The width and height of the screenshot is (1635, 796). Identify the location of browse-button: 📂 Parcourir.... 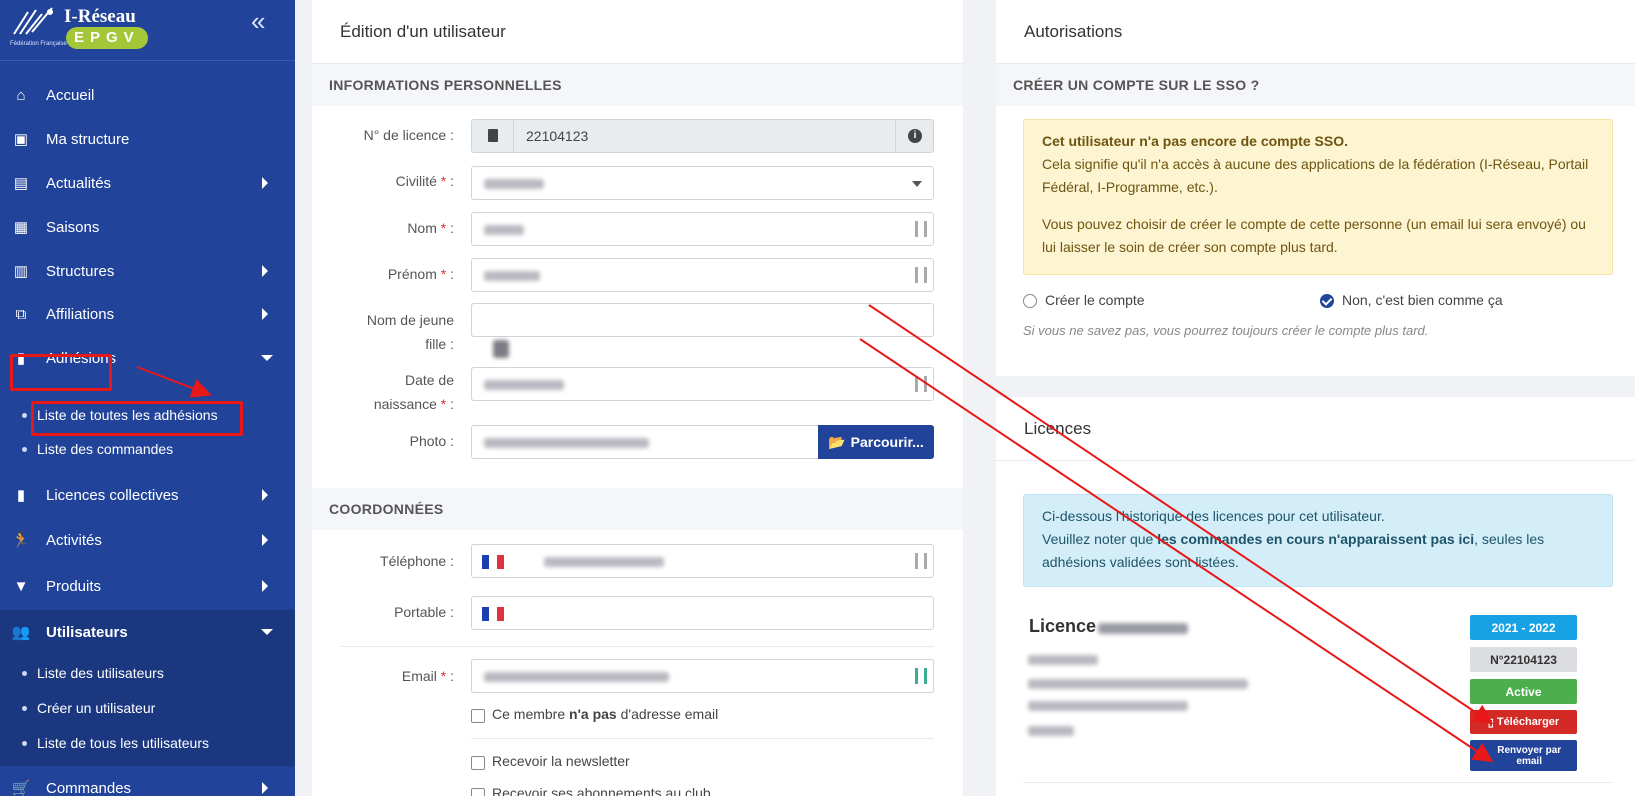
(876, 442).